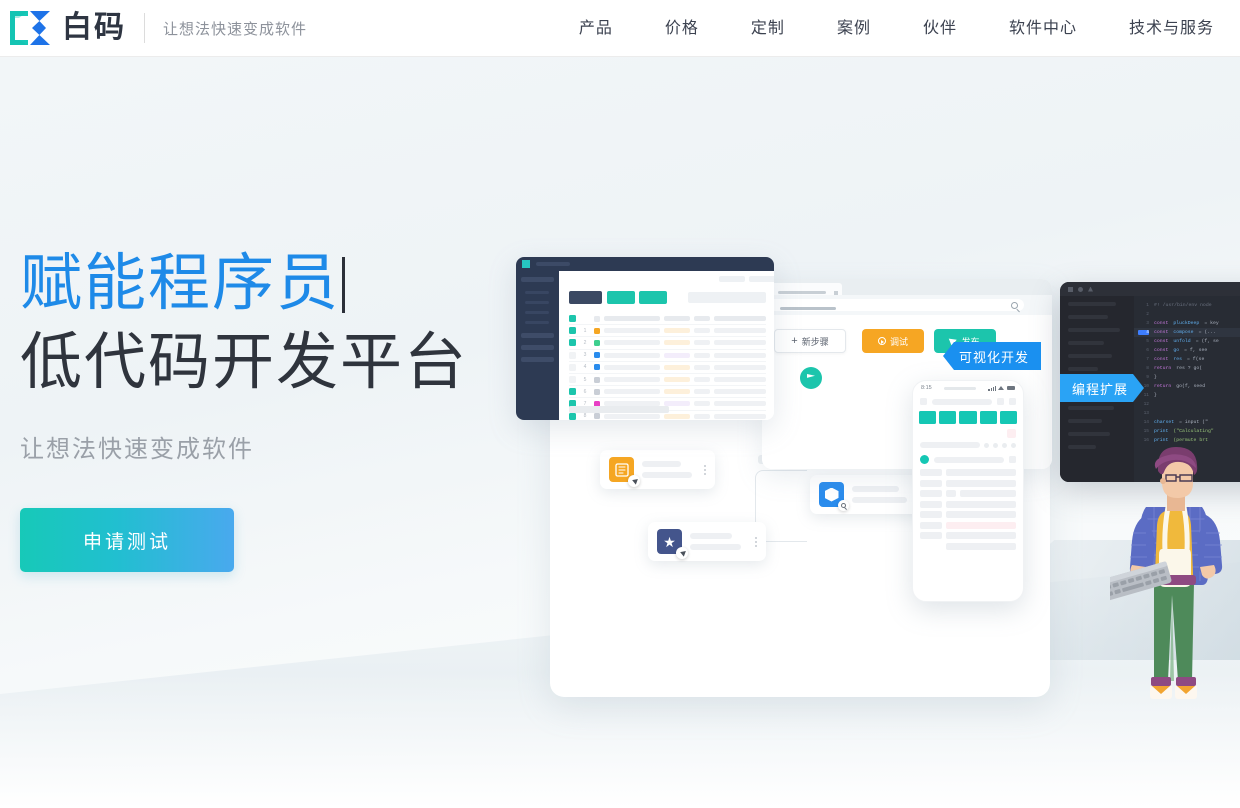  What do you see at coordinates (1161, 580) in the screenshot?
I see `developer-character` at bounding box center [1161, 580].